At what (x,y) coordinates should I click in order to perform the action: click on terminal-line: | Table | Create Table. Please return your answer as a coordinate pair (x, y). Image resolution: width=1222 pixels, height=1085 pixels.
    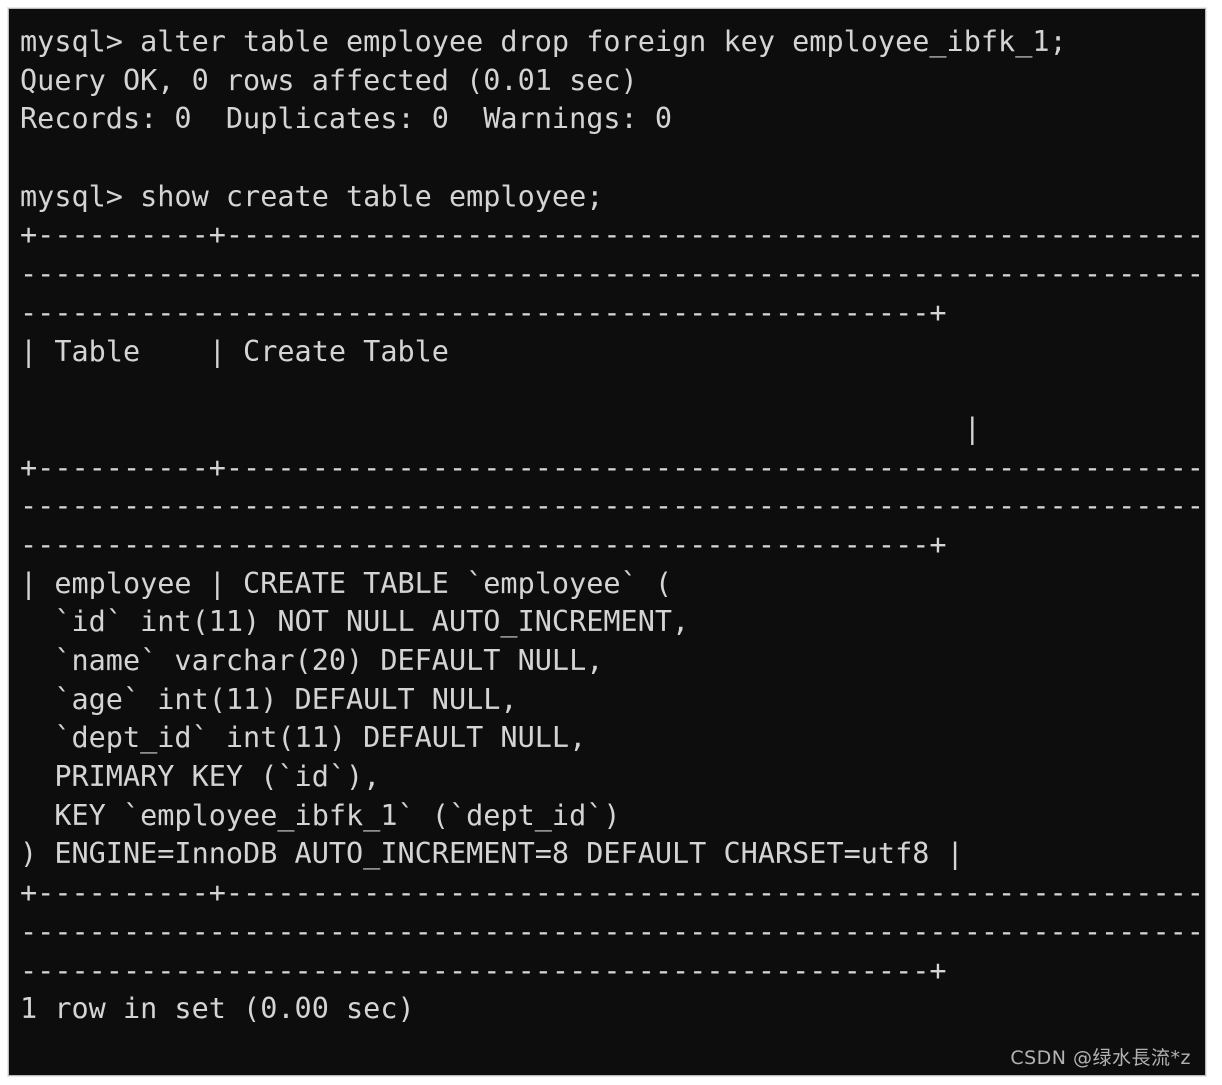
    Looking at the image, I should click on (234, 351).